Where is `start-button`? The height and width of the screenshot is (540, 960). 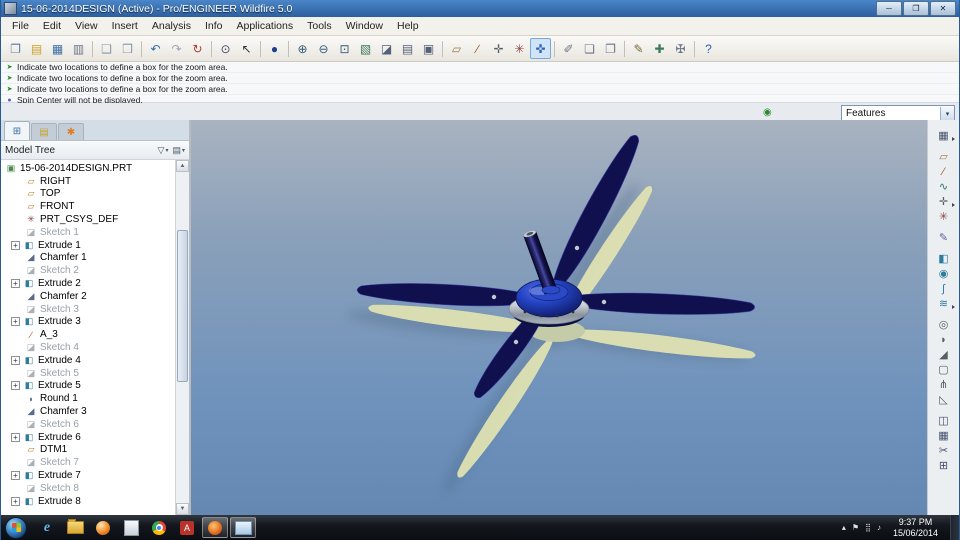
start-button is located at coordinates (16, 527).